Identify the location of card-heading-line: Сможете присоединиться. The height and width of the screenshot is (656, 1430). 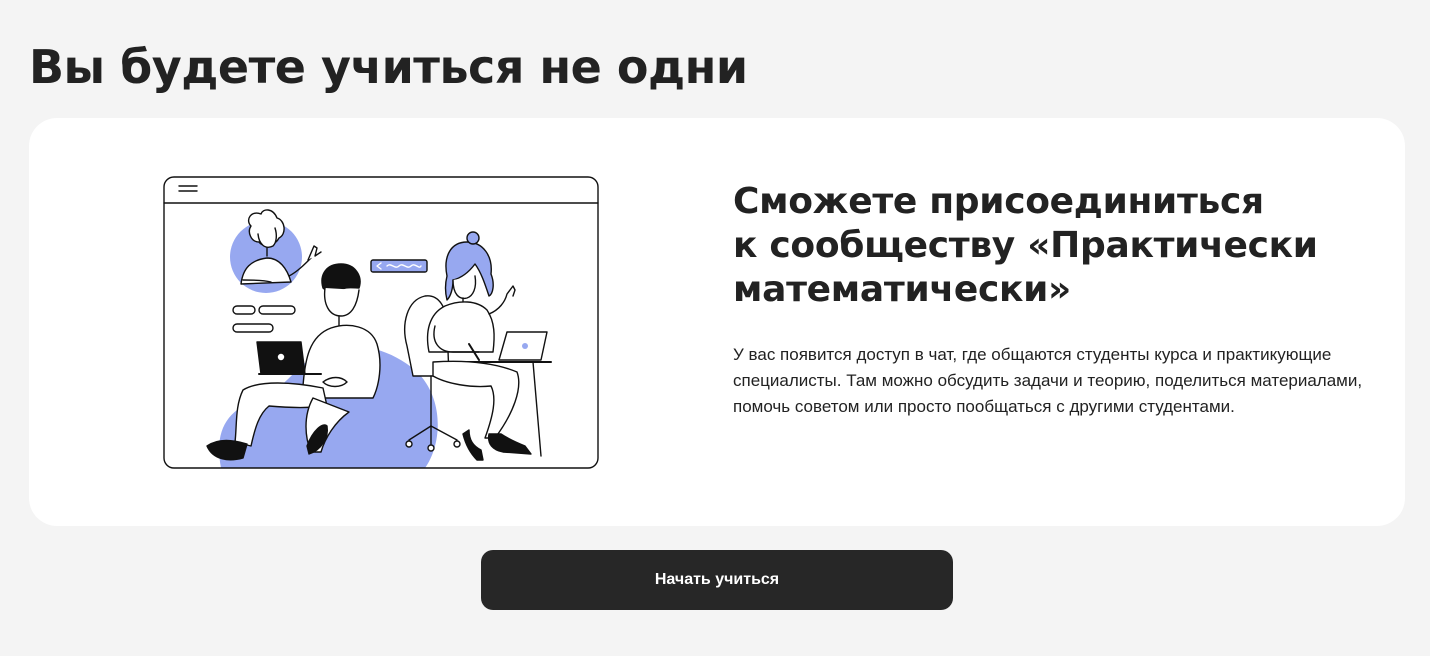
(998, 201).